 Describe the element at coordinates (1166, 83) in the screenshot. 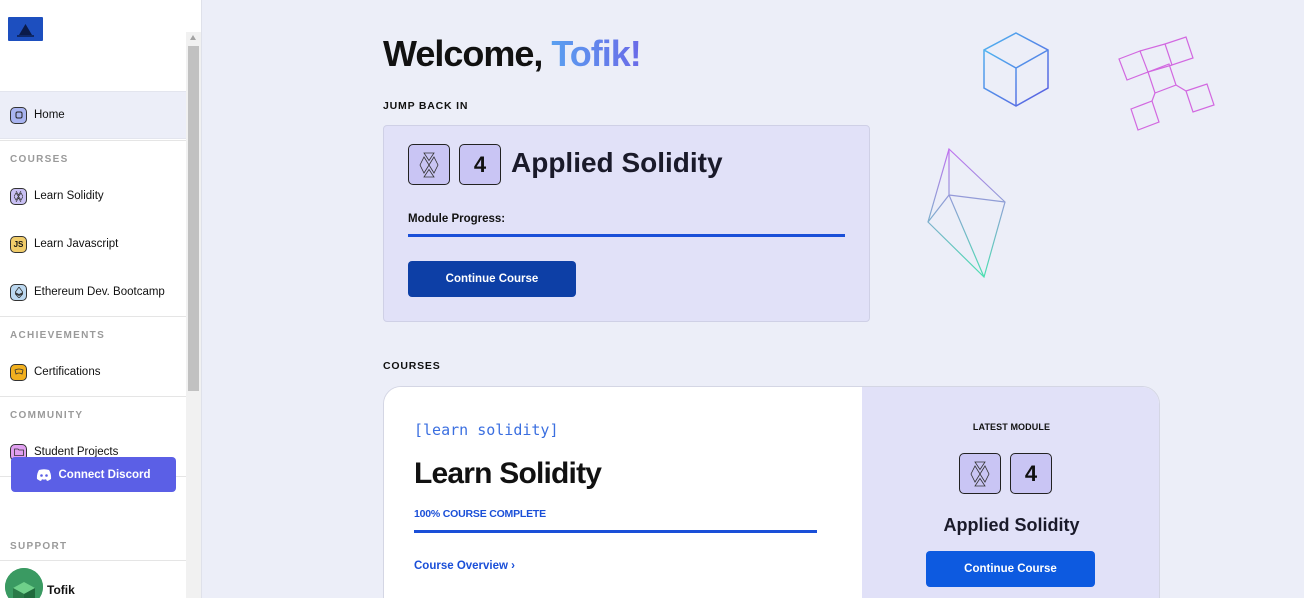

I see `grid-decoration-icon` at that location.